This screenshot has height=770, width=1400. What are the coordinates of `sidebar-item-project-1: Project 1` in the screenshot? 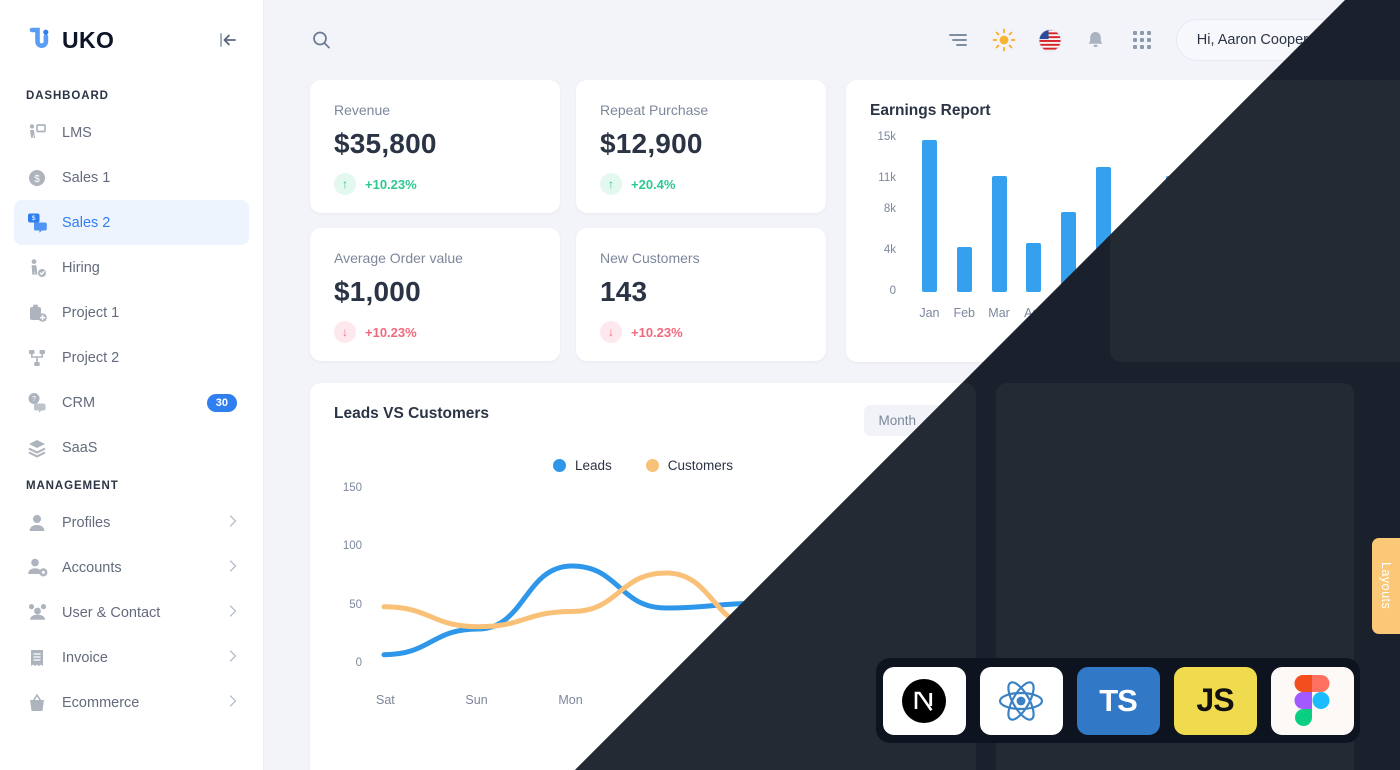 It's located at (131, 312).